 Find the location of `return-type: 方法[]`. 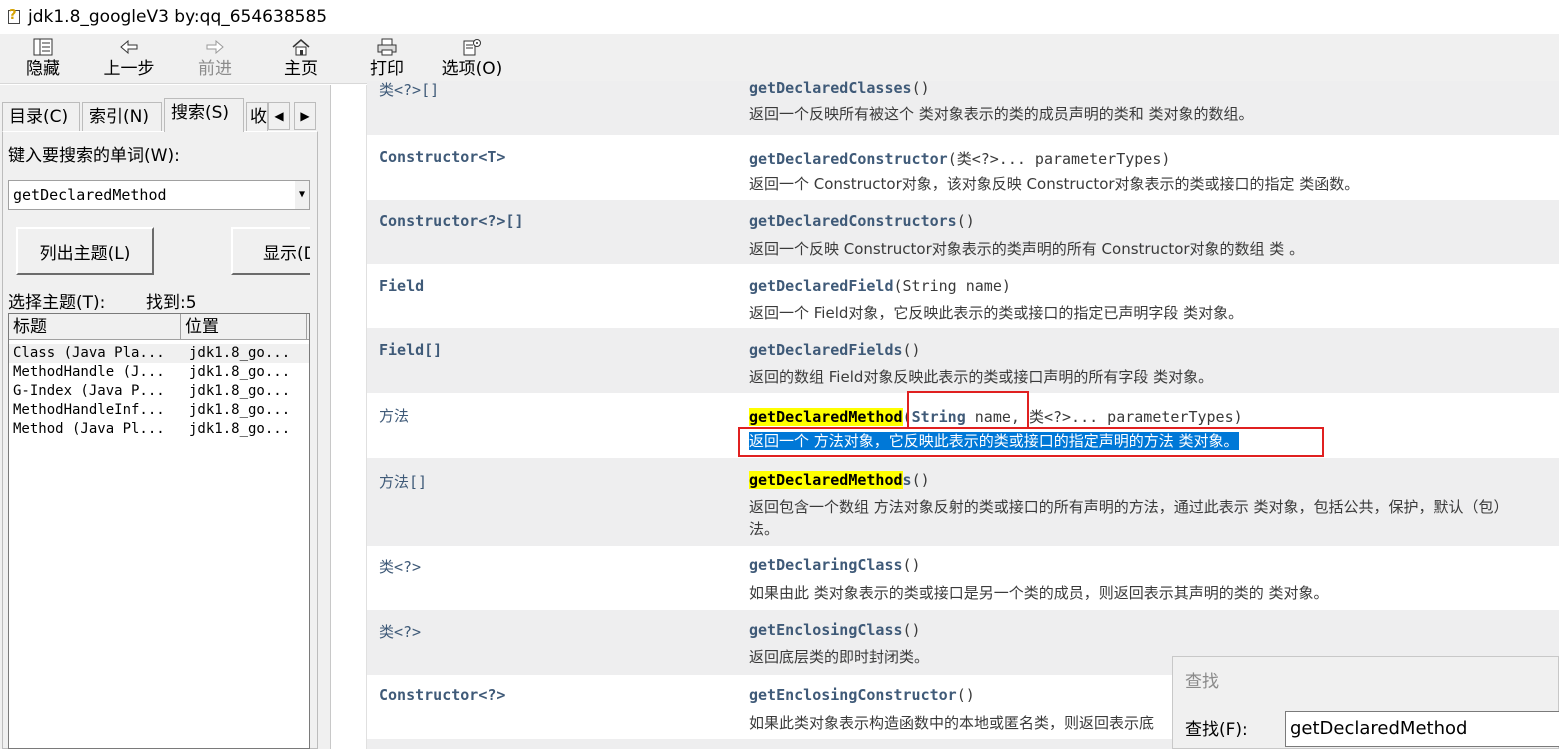

return-type: 方法[] is located at coordinates (403, 482).